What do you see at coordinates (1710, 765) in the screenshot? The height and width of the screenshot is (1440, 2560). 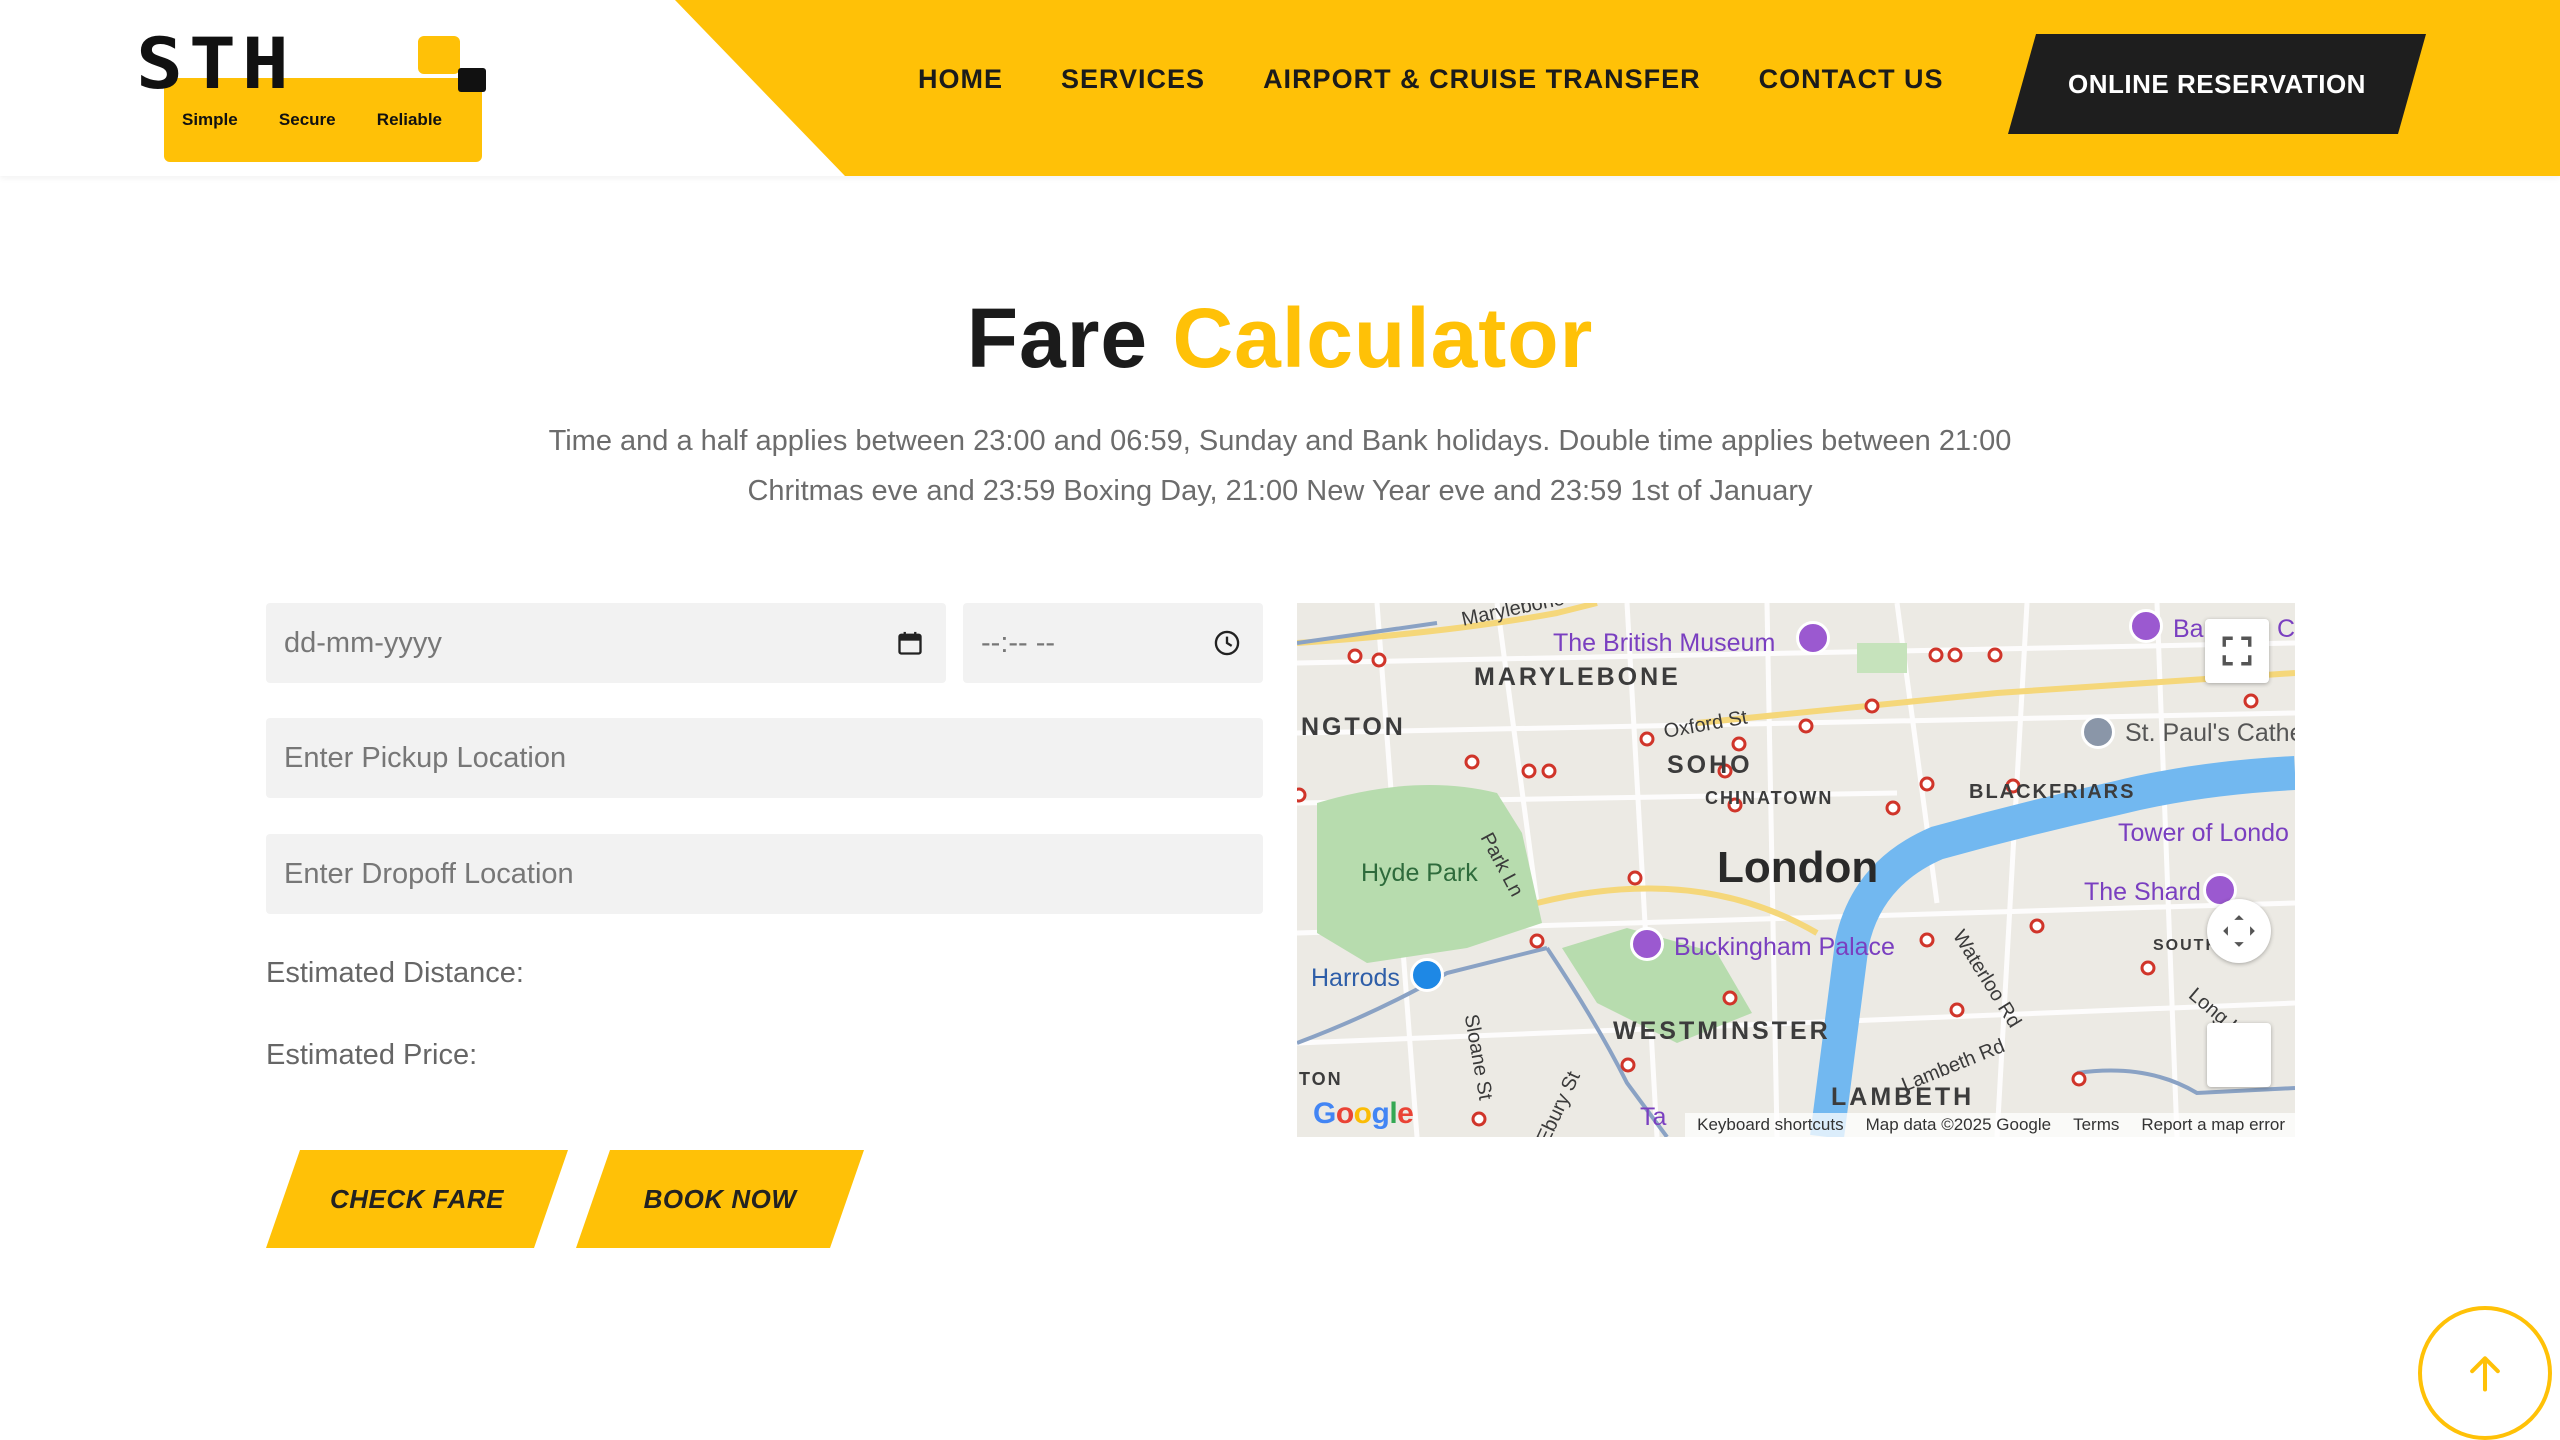 I see `map-area-soho: SOHO` at bounding box center [1710, 765].